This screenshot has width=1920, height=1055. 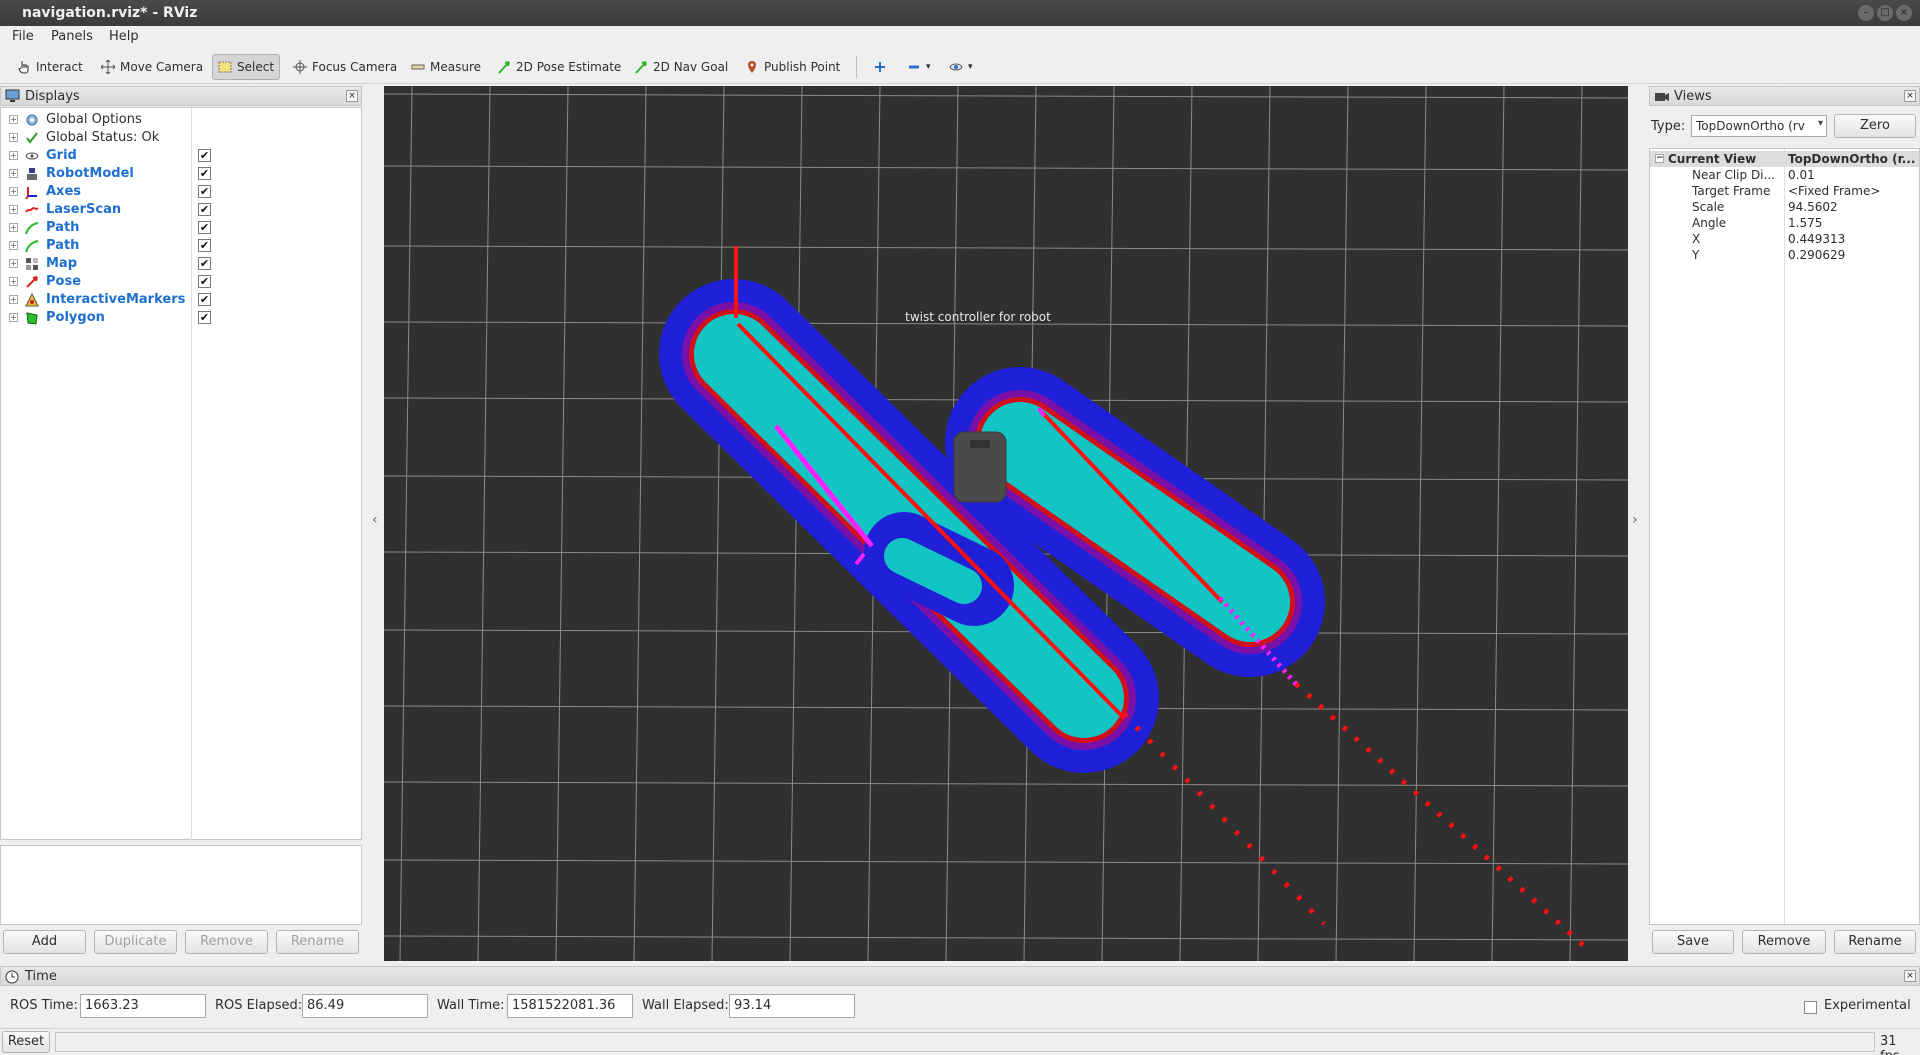 What do you see at coordinates (124, 36) in the screenshot?
I see `menu-help: Help` at bounding box center [124, 36].